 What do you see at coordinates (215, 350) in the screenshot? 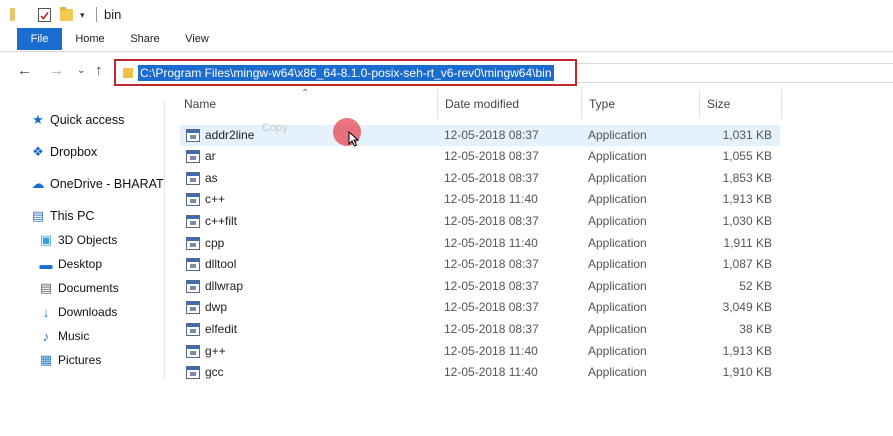
I see `file-name: g++` at bounding box center [215, 350].